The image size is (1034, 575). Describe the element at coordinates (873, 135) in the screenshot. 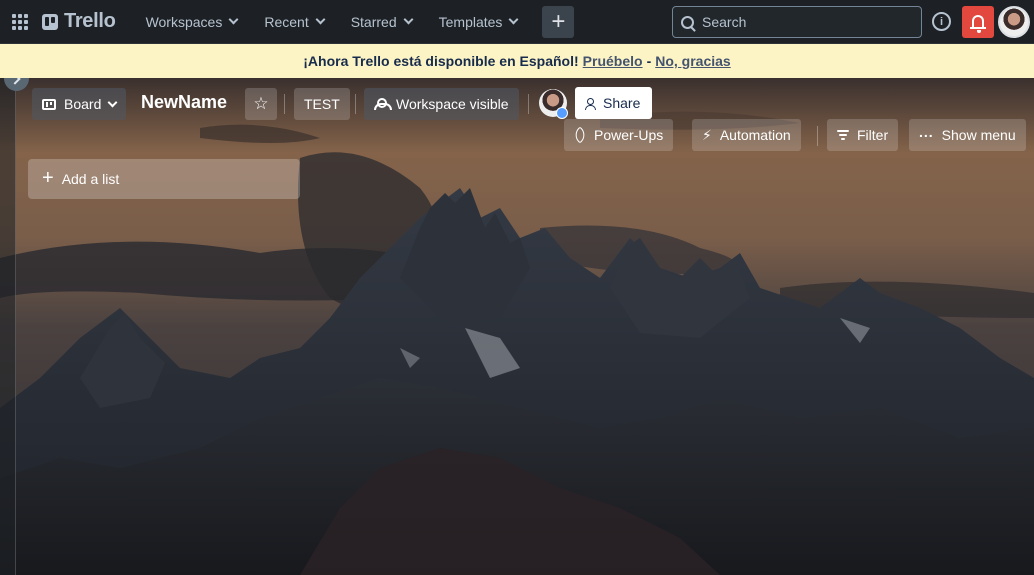

I see `filter-label: Filter` at that location.